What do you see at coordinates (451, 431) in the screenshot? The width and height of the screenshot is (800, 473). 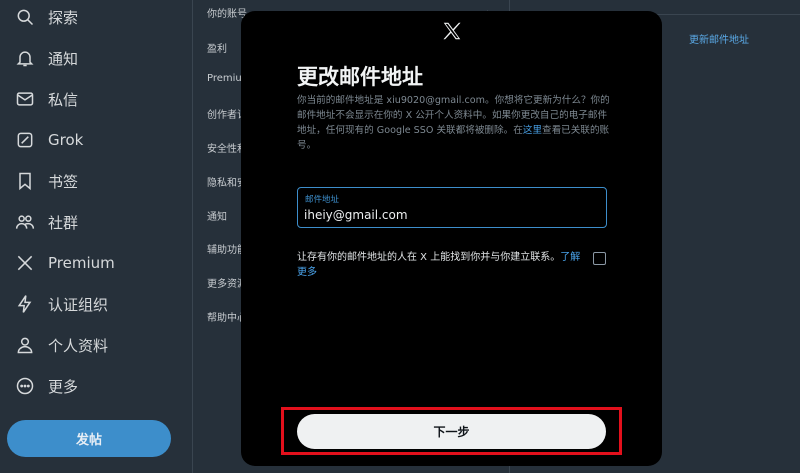 I see `next-button: 下一步` at bounding box center [451, 431].